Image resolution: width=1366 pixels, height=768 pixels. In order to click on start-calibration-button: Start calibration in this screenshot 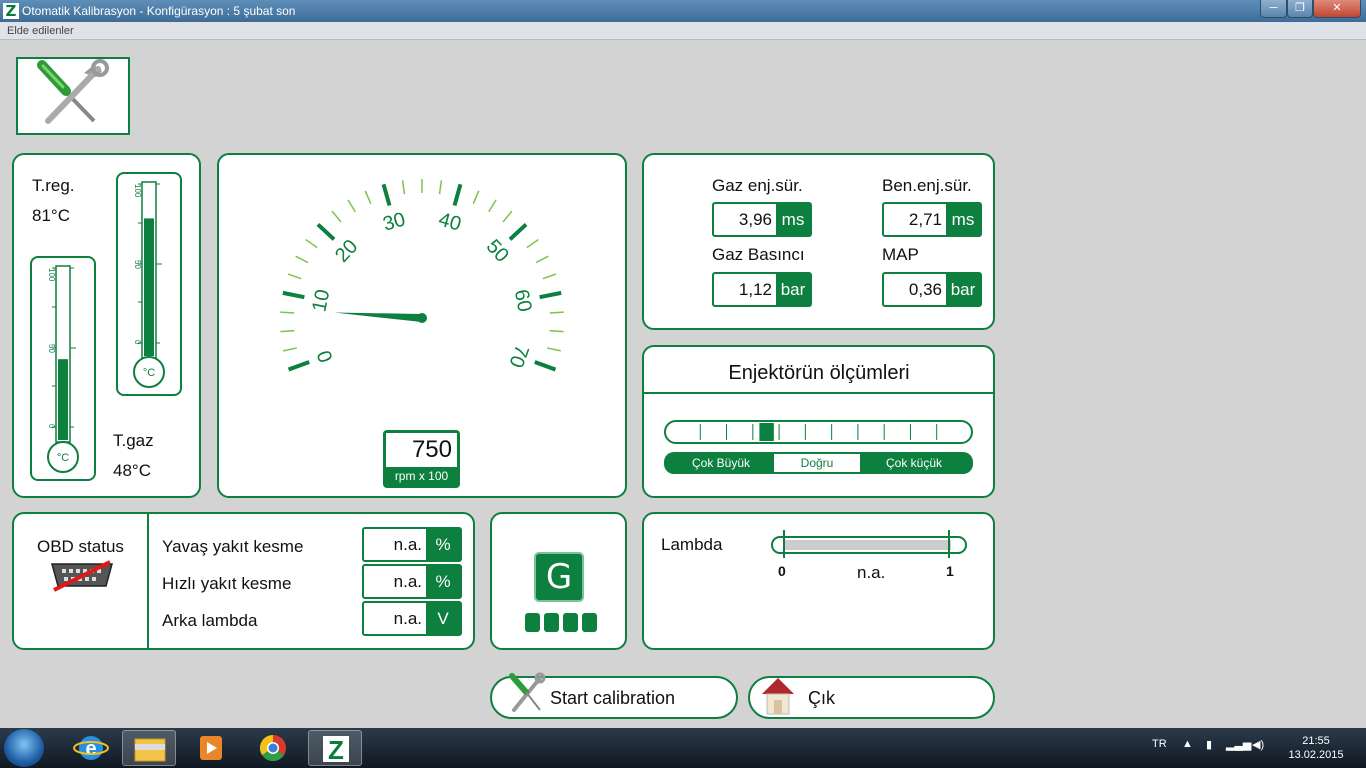, I will do `click(614, 695)`.